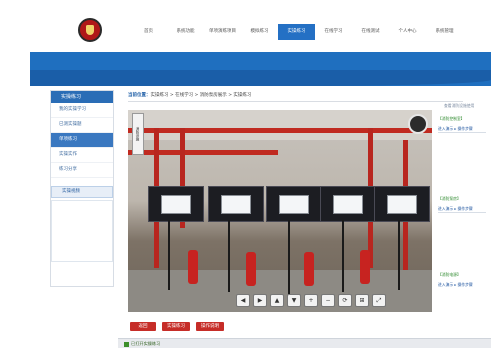  What do you see at coordinates (82, 231) in the screenshot?
I see `sidebar-section-box` at bounding box center [82, 231].